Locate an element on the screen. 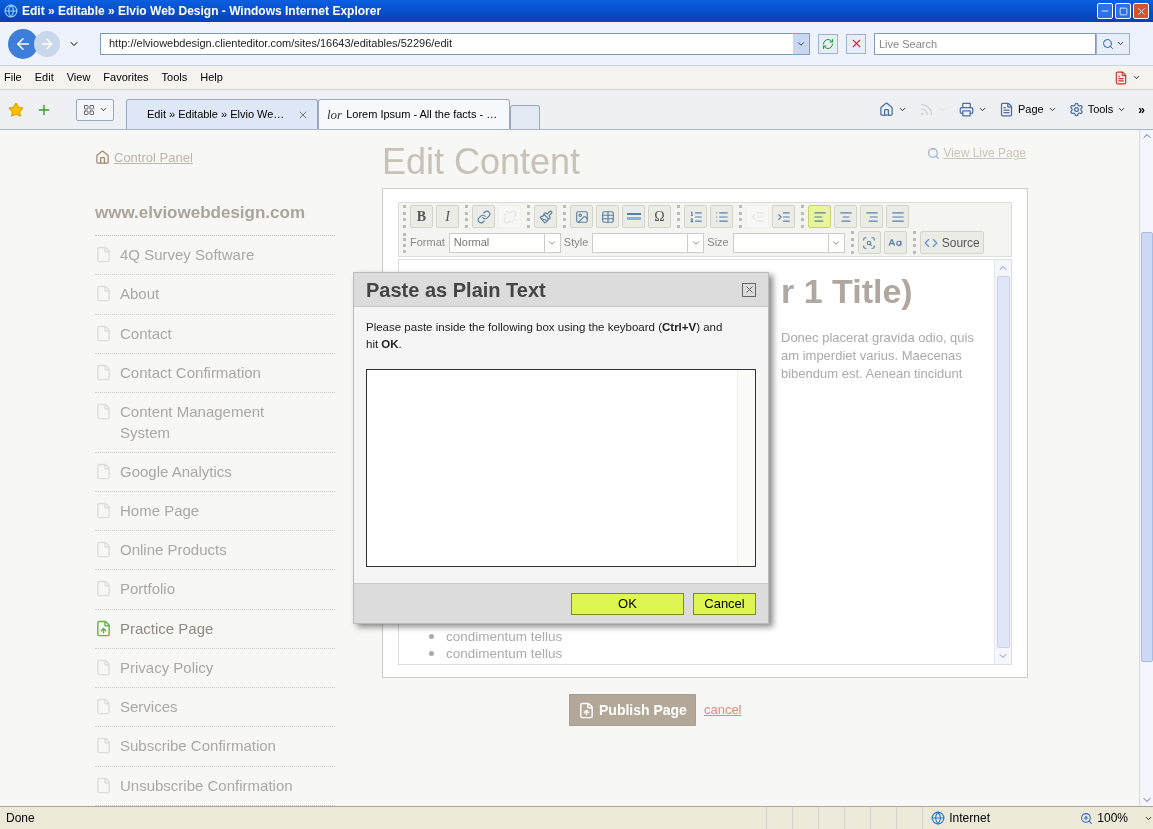 This screenshot has height=829, width=1153. page-title: Edit Content is located at coordinates (481, 162).